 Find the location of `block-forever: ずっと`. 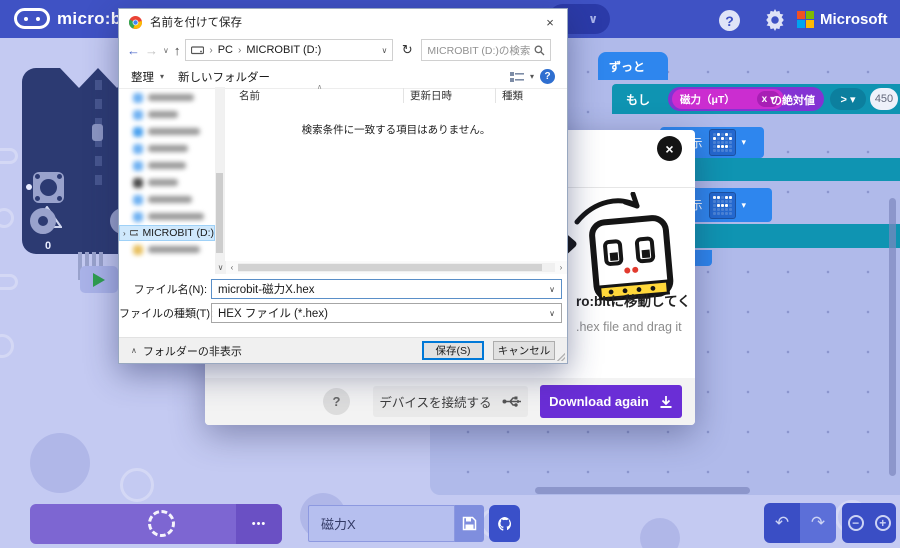

block-forever: ずっと is located at coordinates (633, 66).